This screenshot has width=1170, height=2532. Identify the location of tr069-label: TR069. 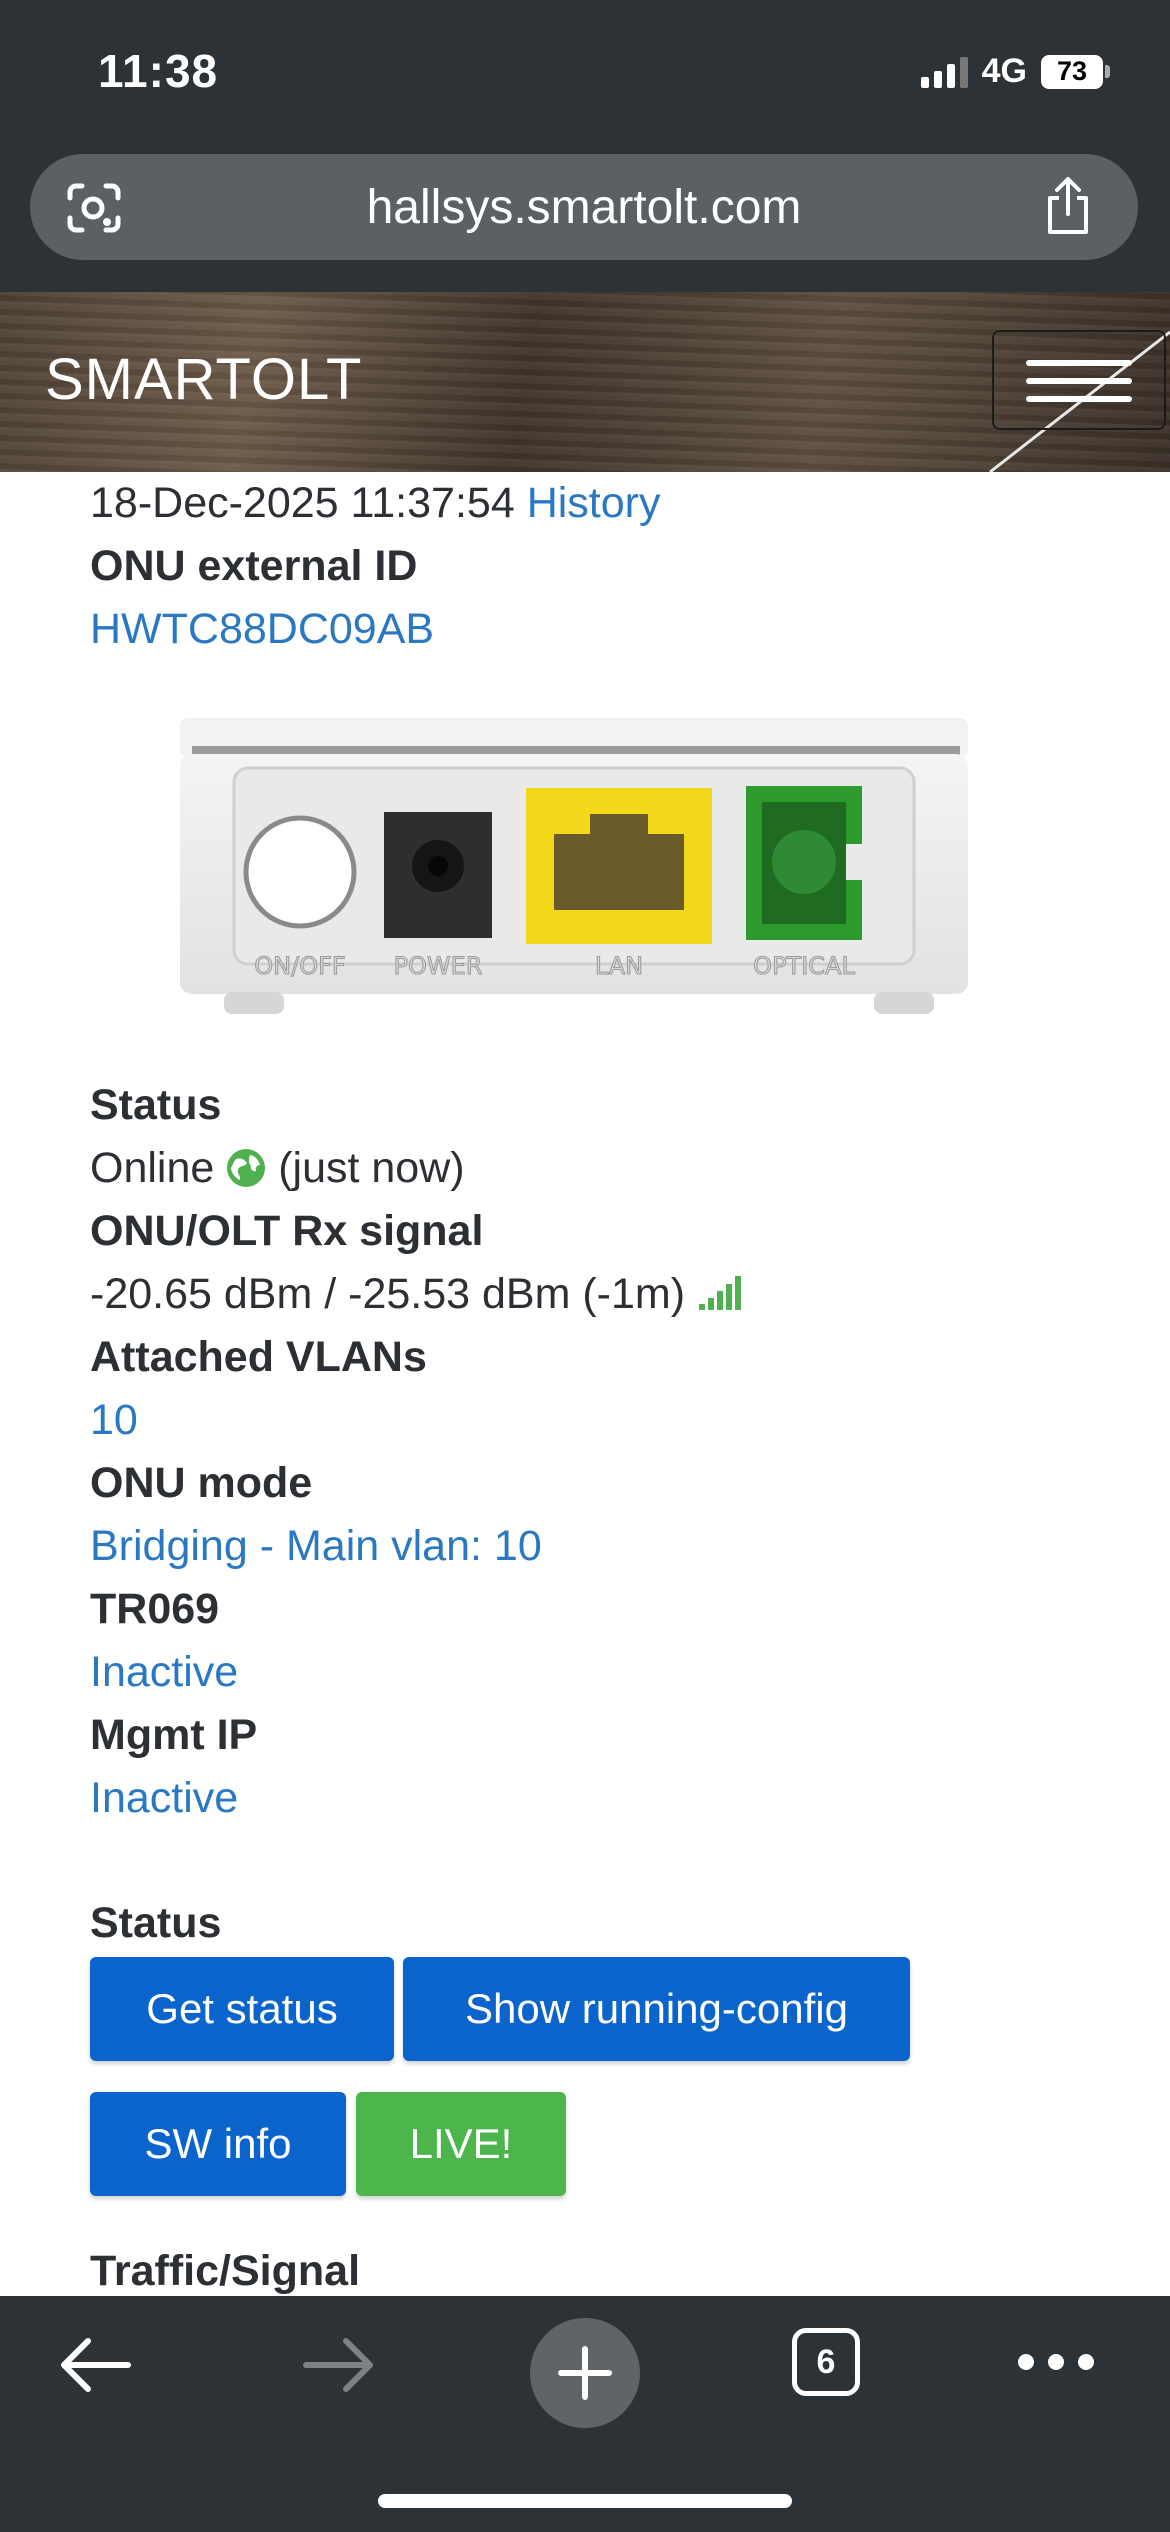
(155, 1609).